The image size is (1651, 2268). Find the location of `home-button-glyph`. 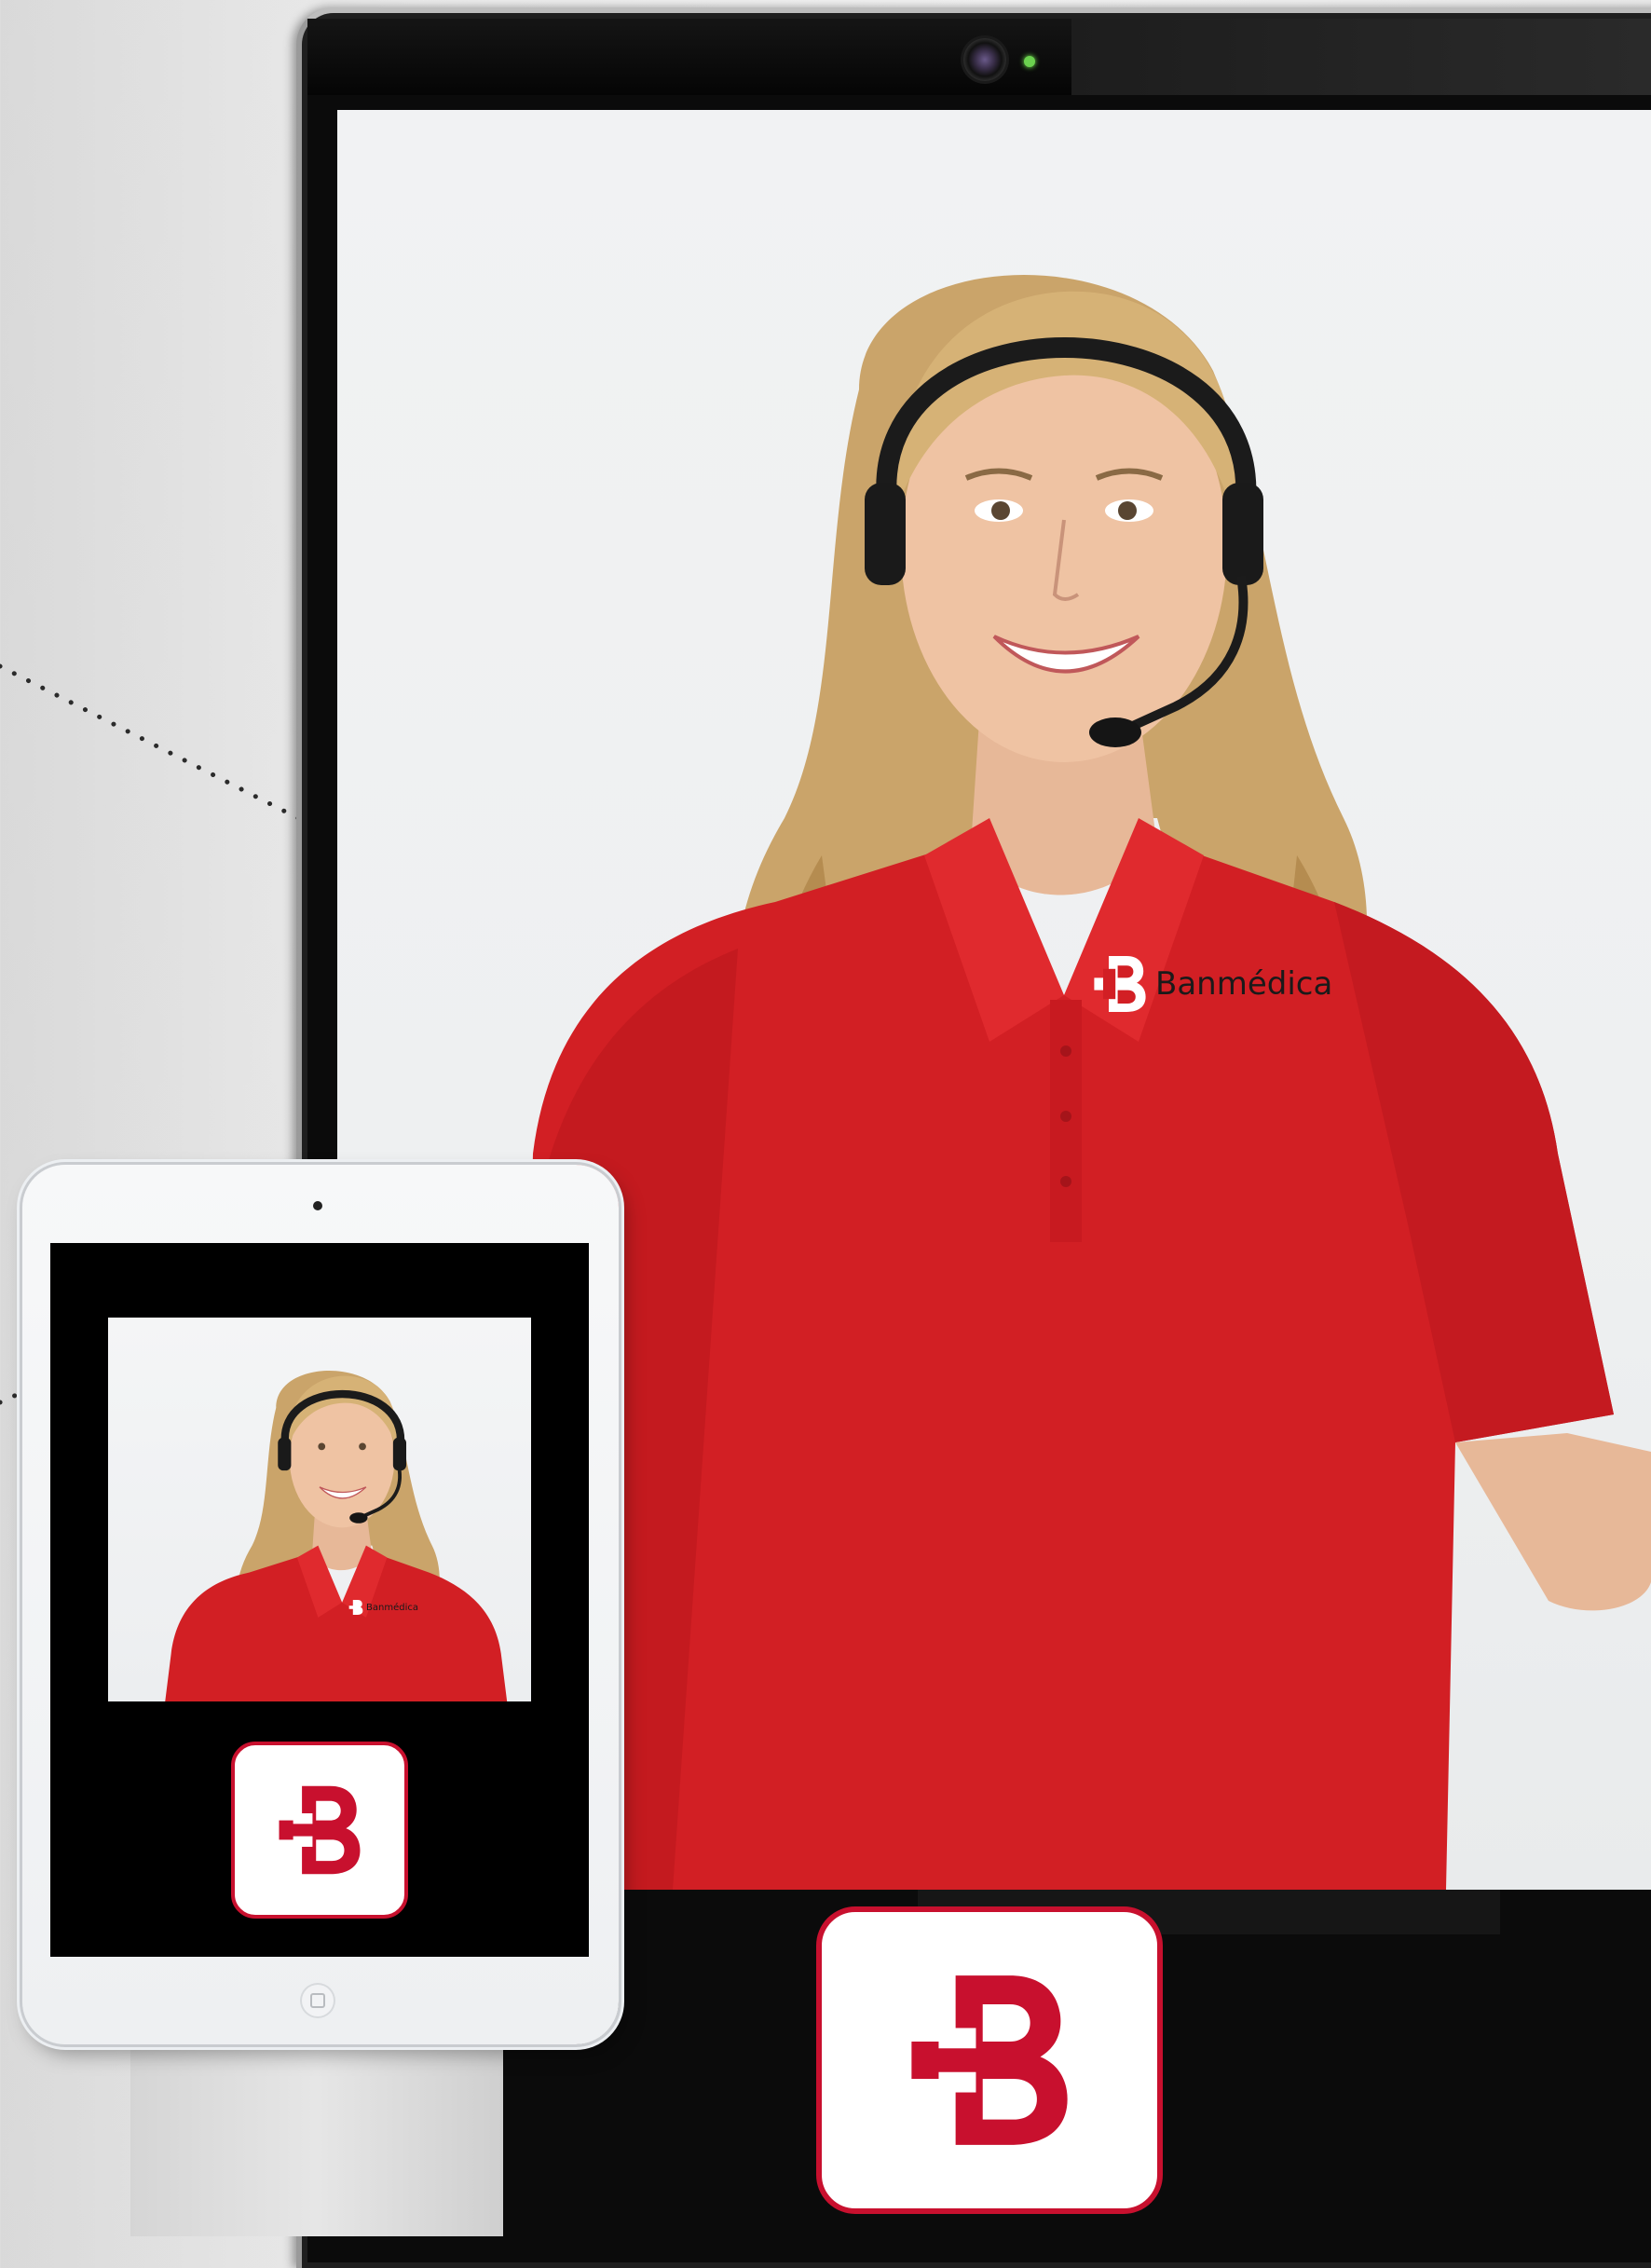

home-button-glyph is located at coordinates (317, 2000).